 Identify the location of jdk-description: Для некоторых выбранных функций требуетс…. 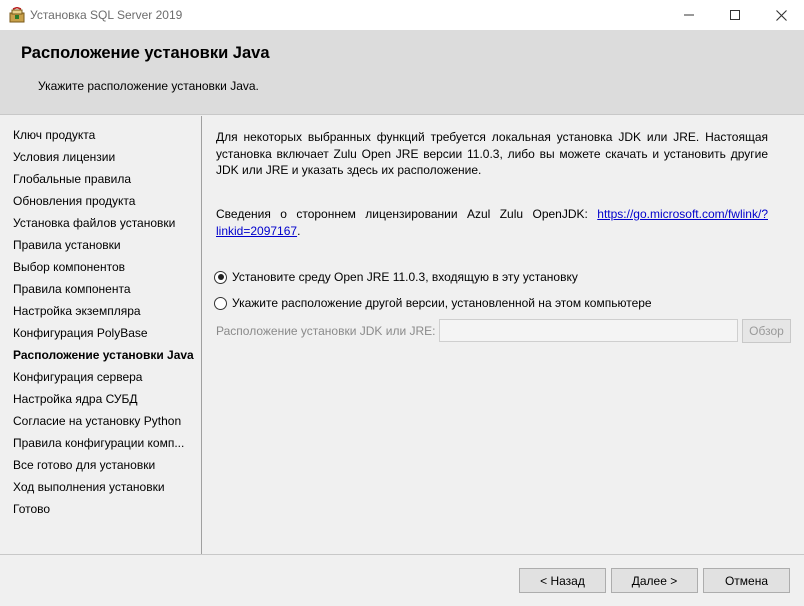
(492, 153).